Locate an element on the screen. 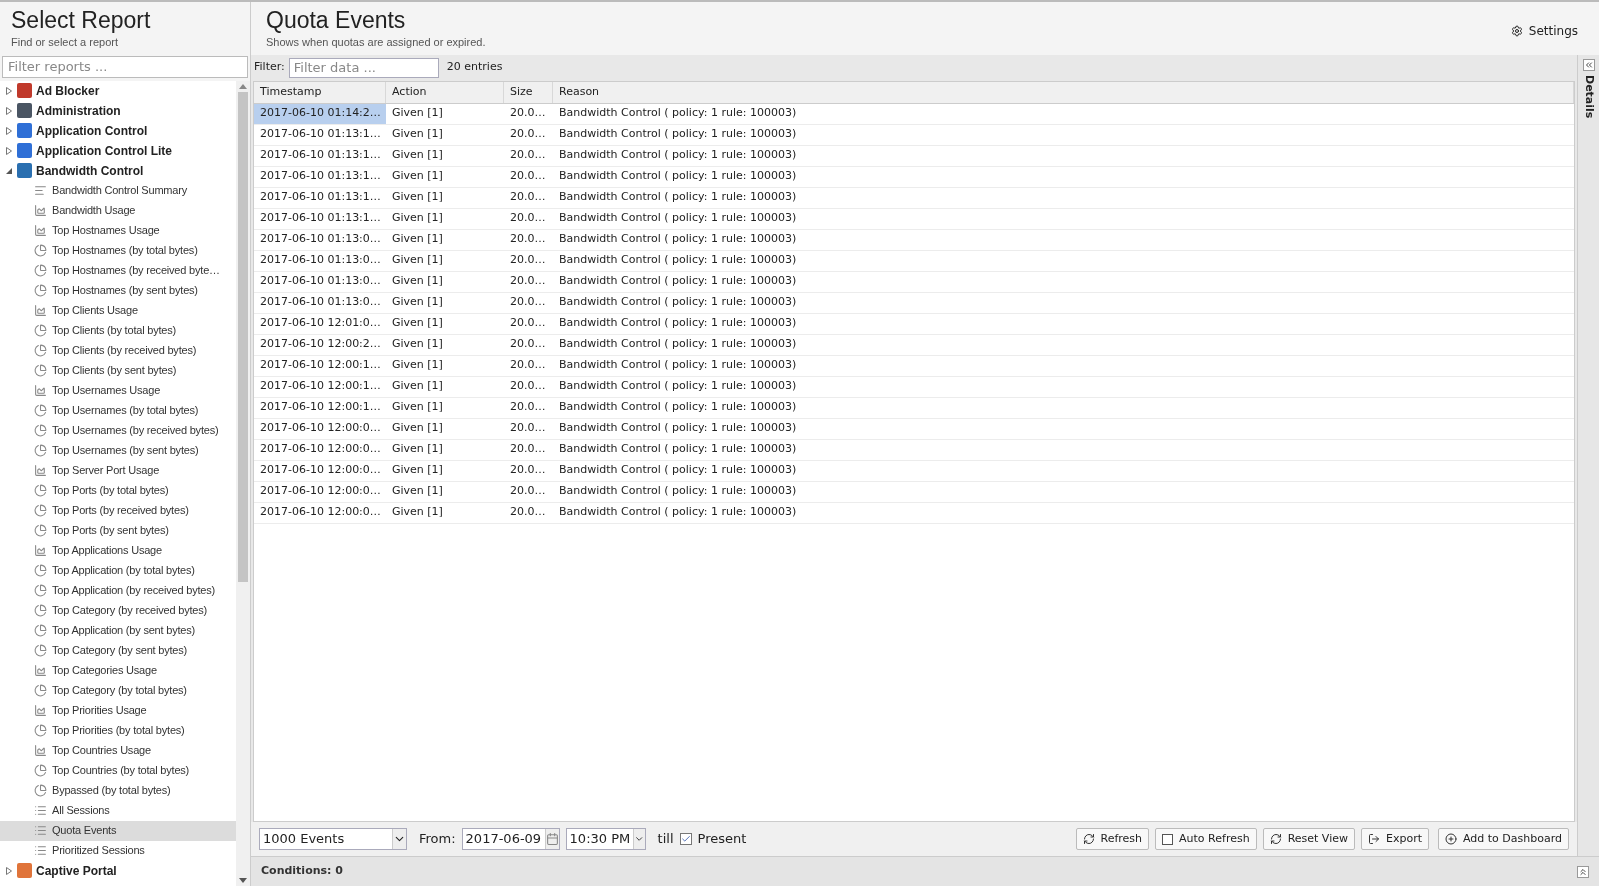 The height and width of the screenshot is (886, 1599). tree-item: Quota Events is located at coordinates (118, 830).